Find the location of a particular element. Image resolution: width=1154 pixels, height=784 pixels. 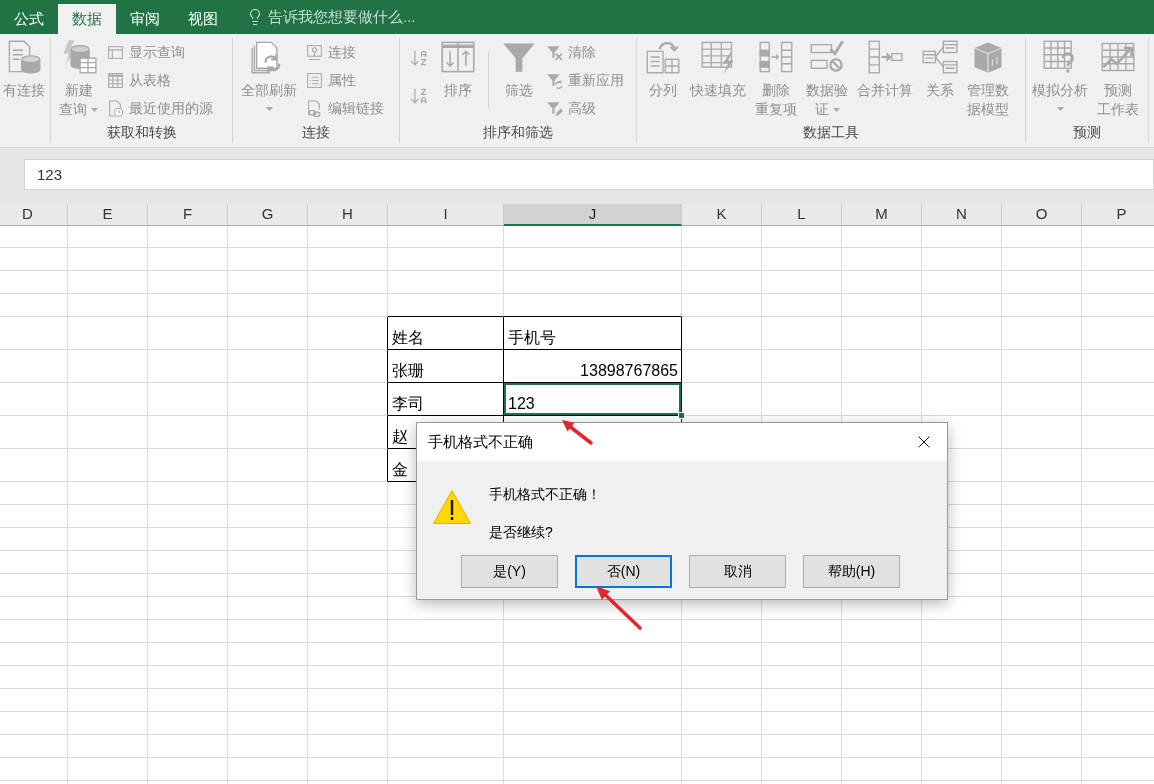

group-label: 连接 is located at coordinates (316, 132).